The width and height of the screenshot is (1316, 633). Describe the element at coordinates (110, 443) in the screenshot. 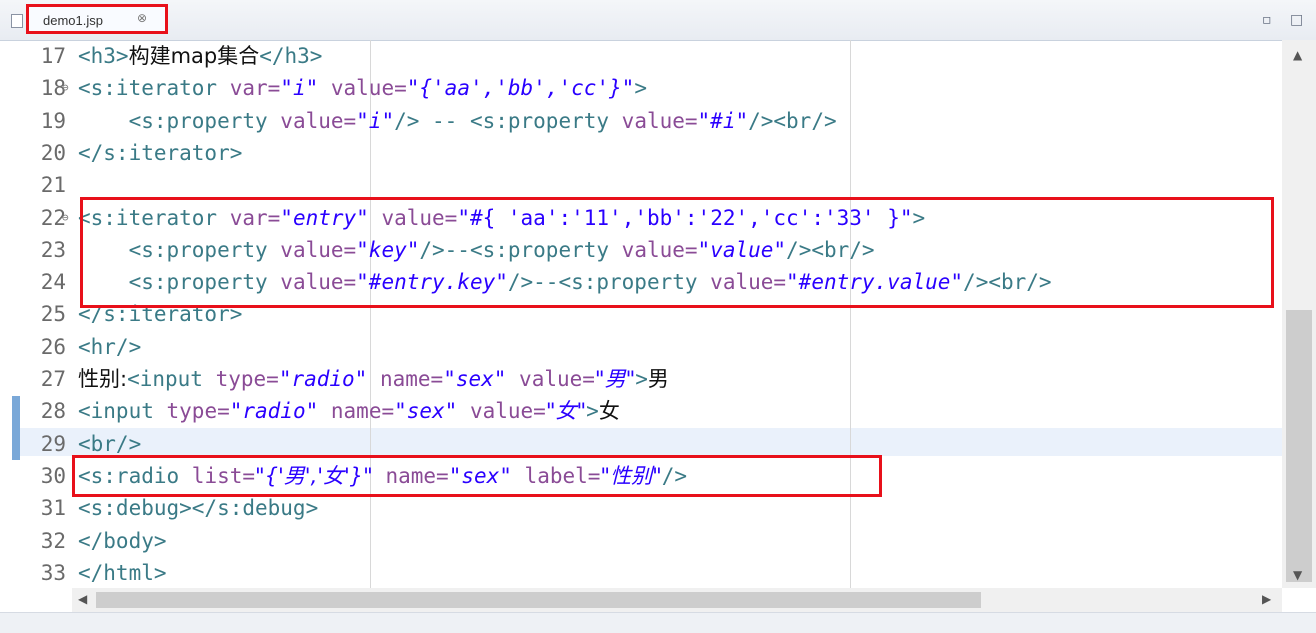

I see `code-token: <br/>` at that location.